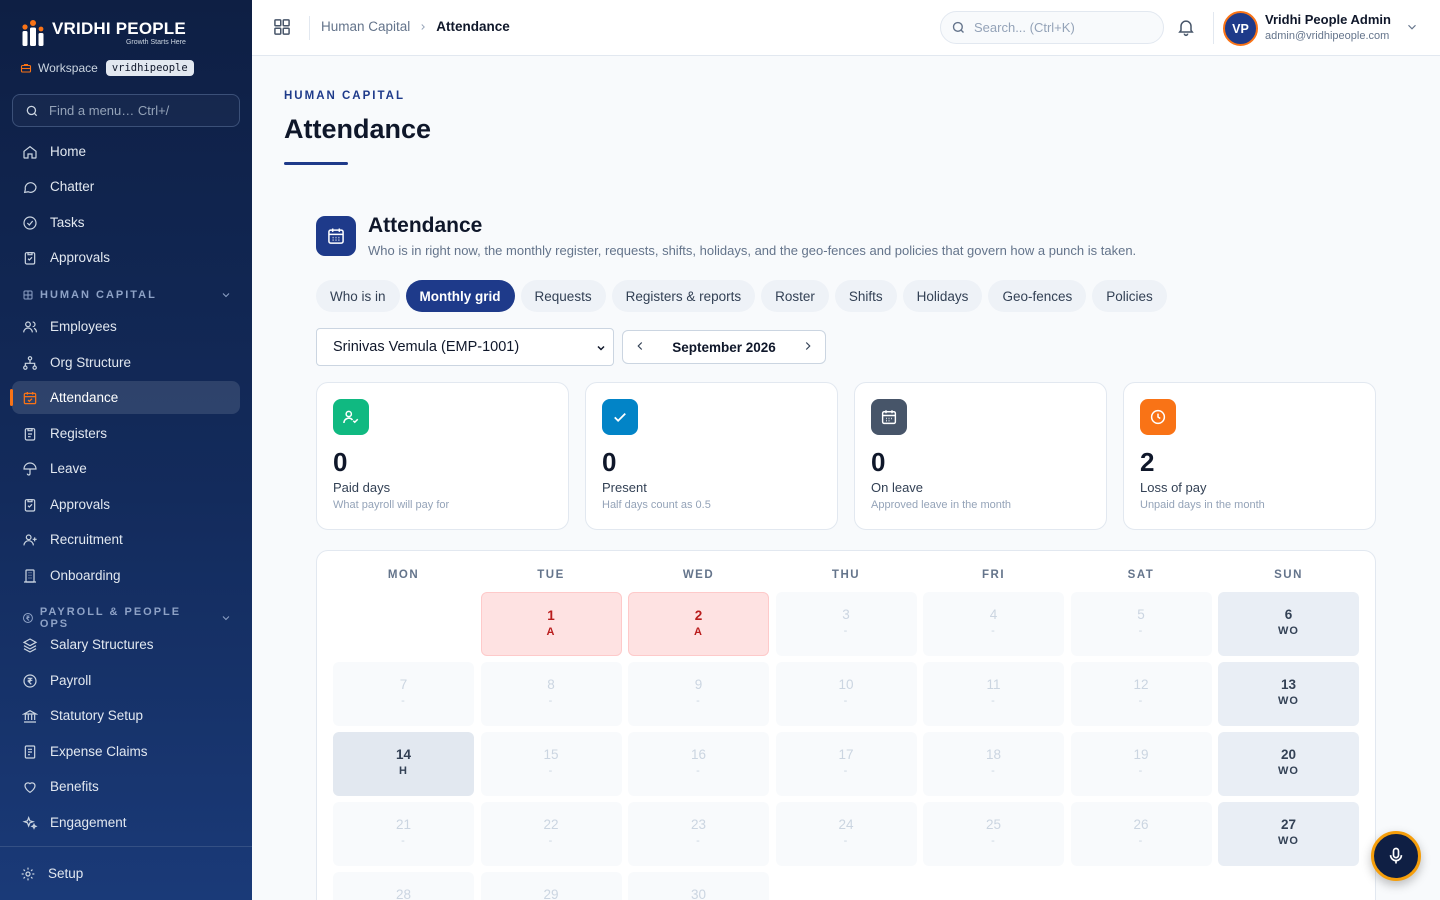 Image resolution: width=1440 pixels, height=900 pixels. What do you see at coordinates (1328, 19) in the screenshot?
I see `user-name: Vridhi People Admin` at bounding box center [1328, 19].